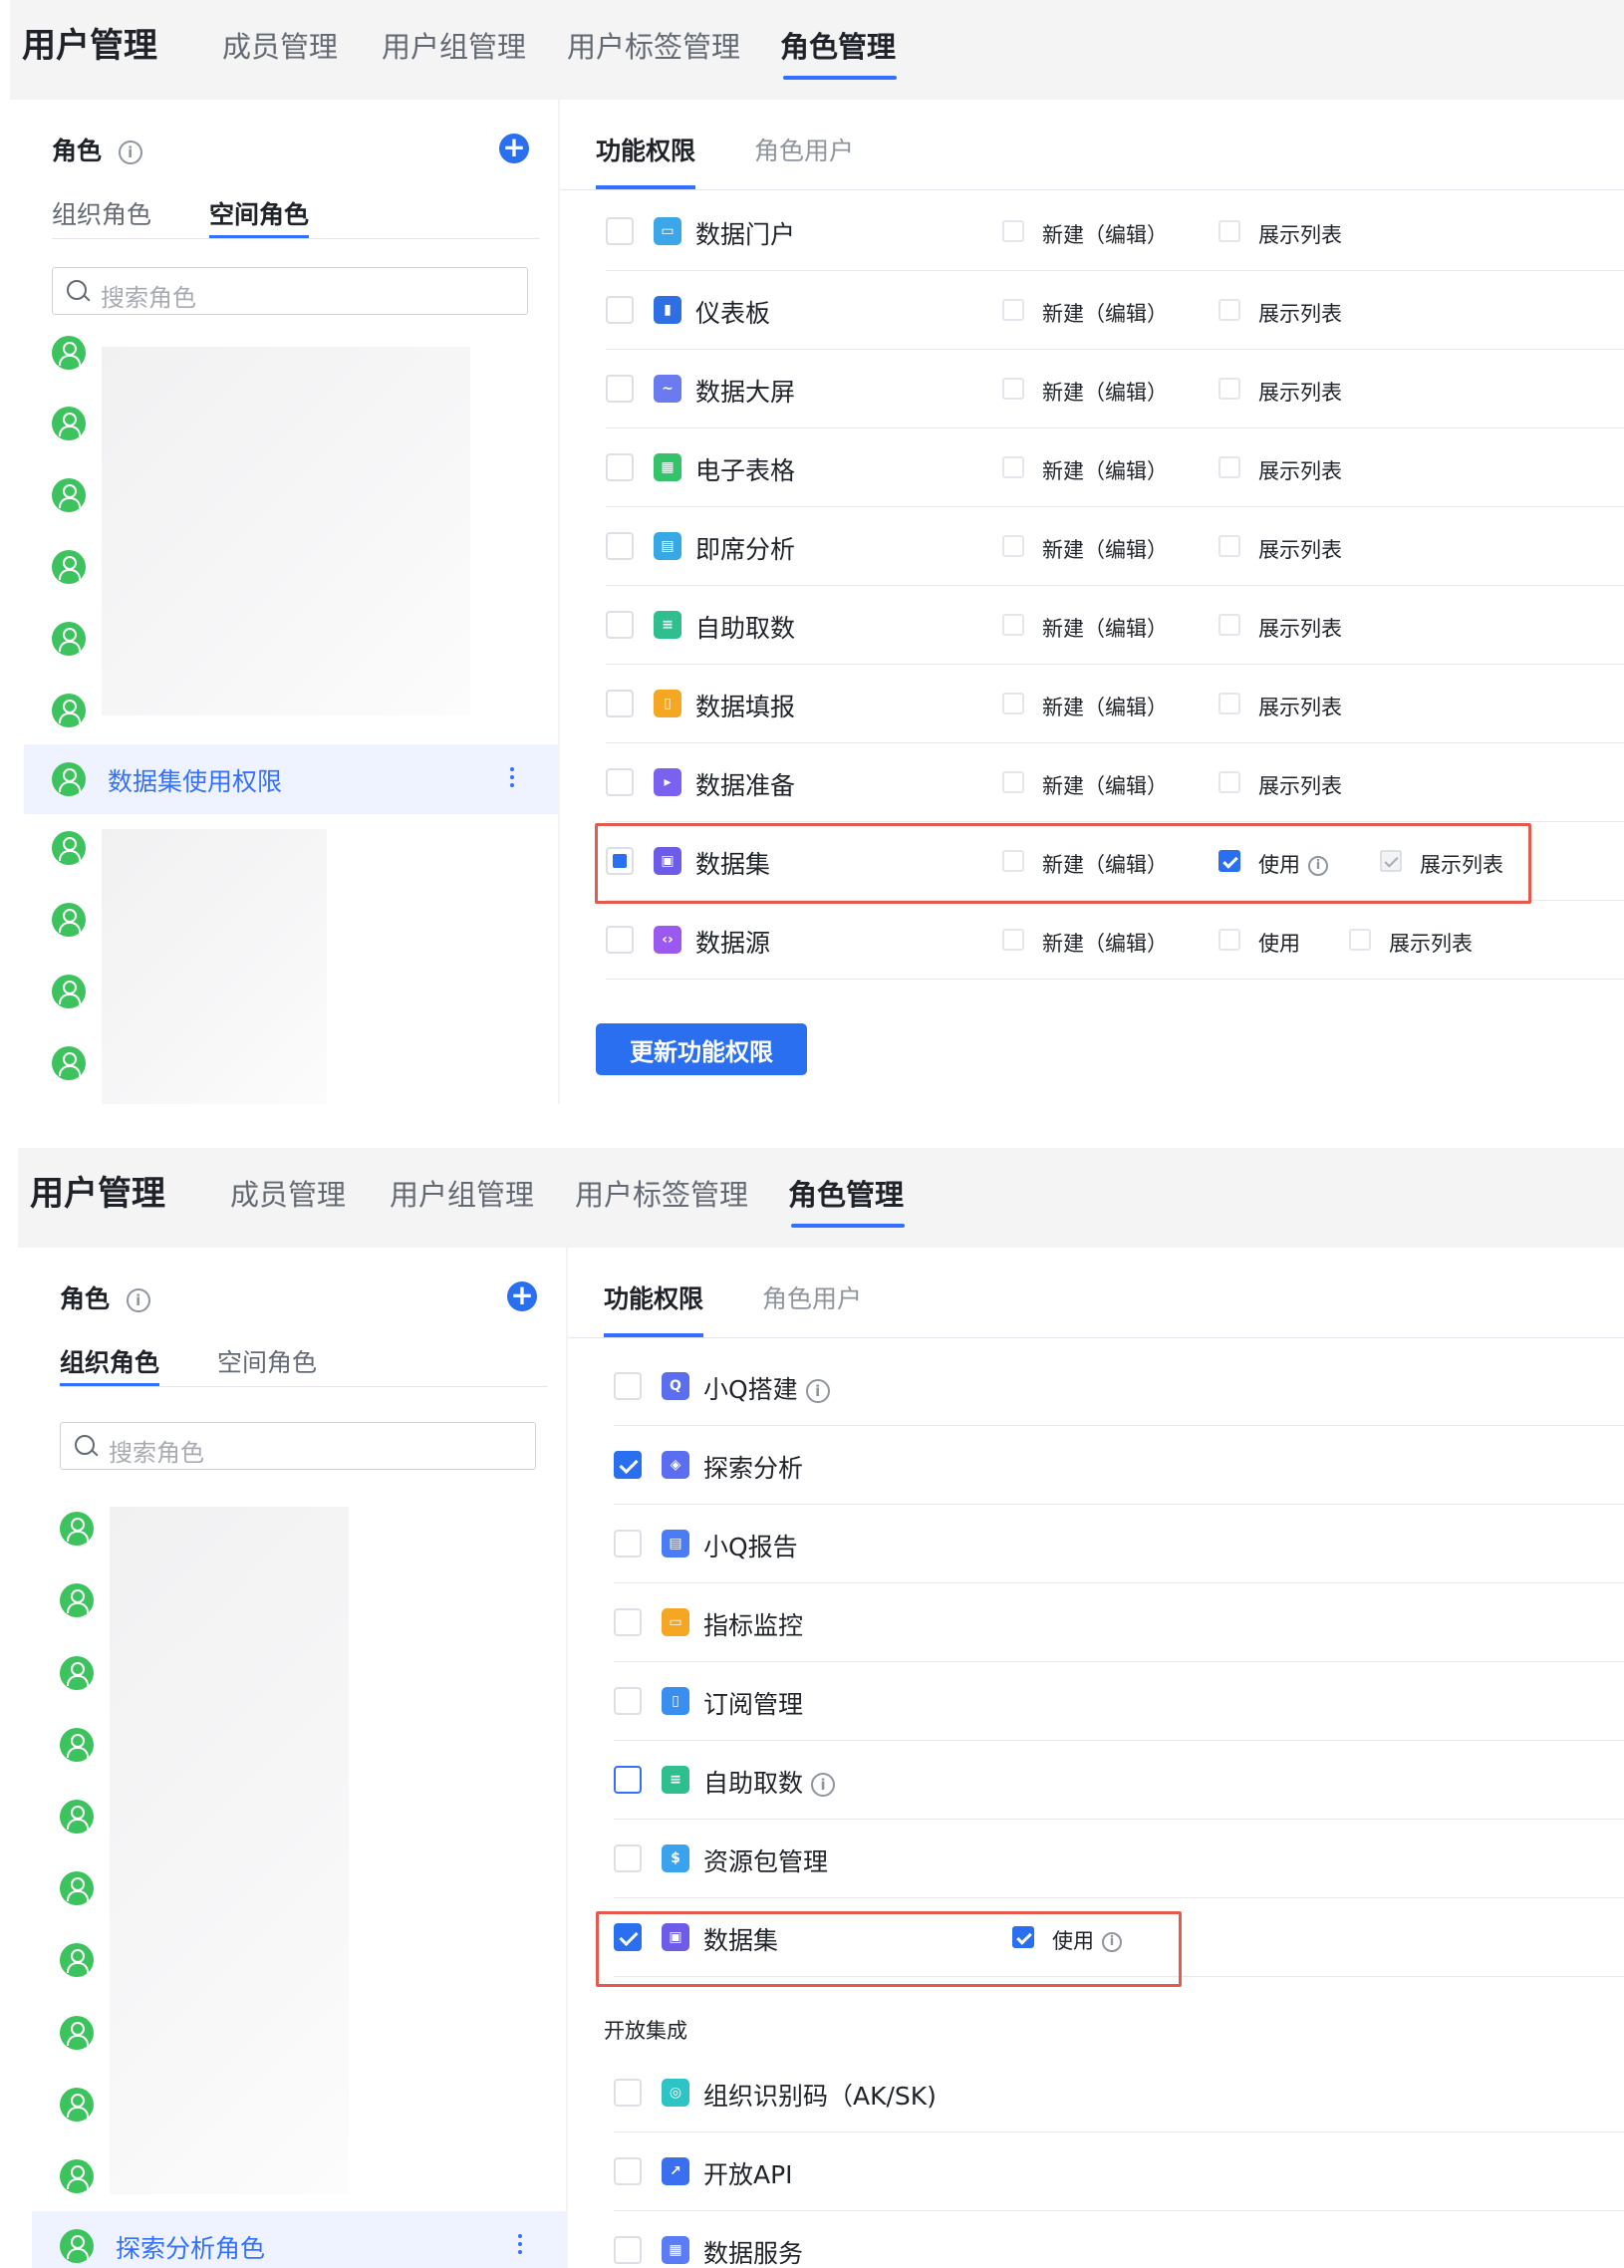  Describe the element at coordinates (675, 1701) in the screenshot. I see `subscription-icon: ▯` at that location.